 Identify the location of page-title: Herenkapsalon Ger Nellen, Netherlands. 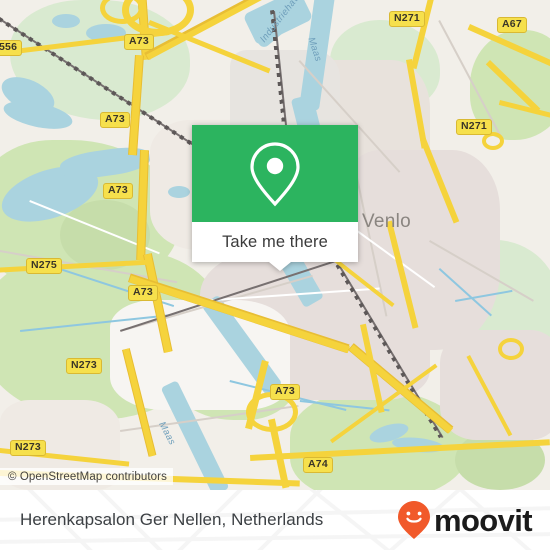
(172, 519).